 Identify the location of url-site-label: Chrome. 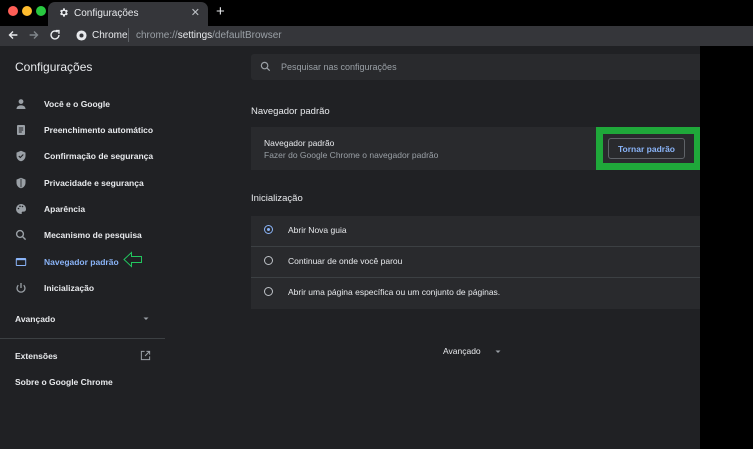
(110, 35).